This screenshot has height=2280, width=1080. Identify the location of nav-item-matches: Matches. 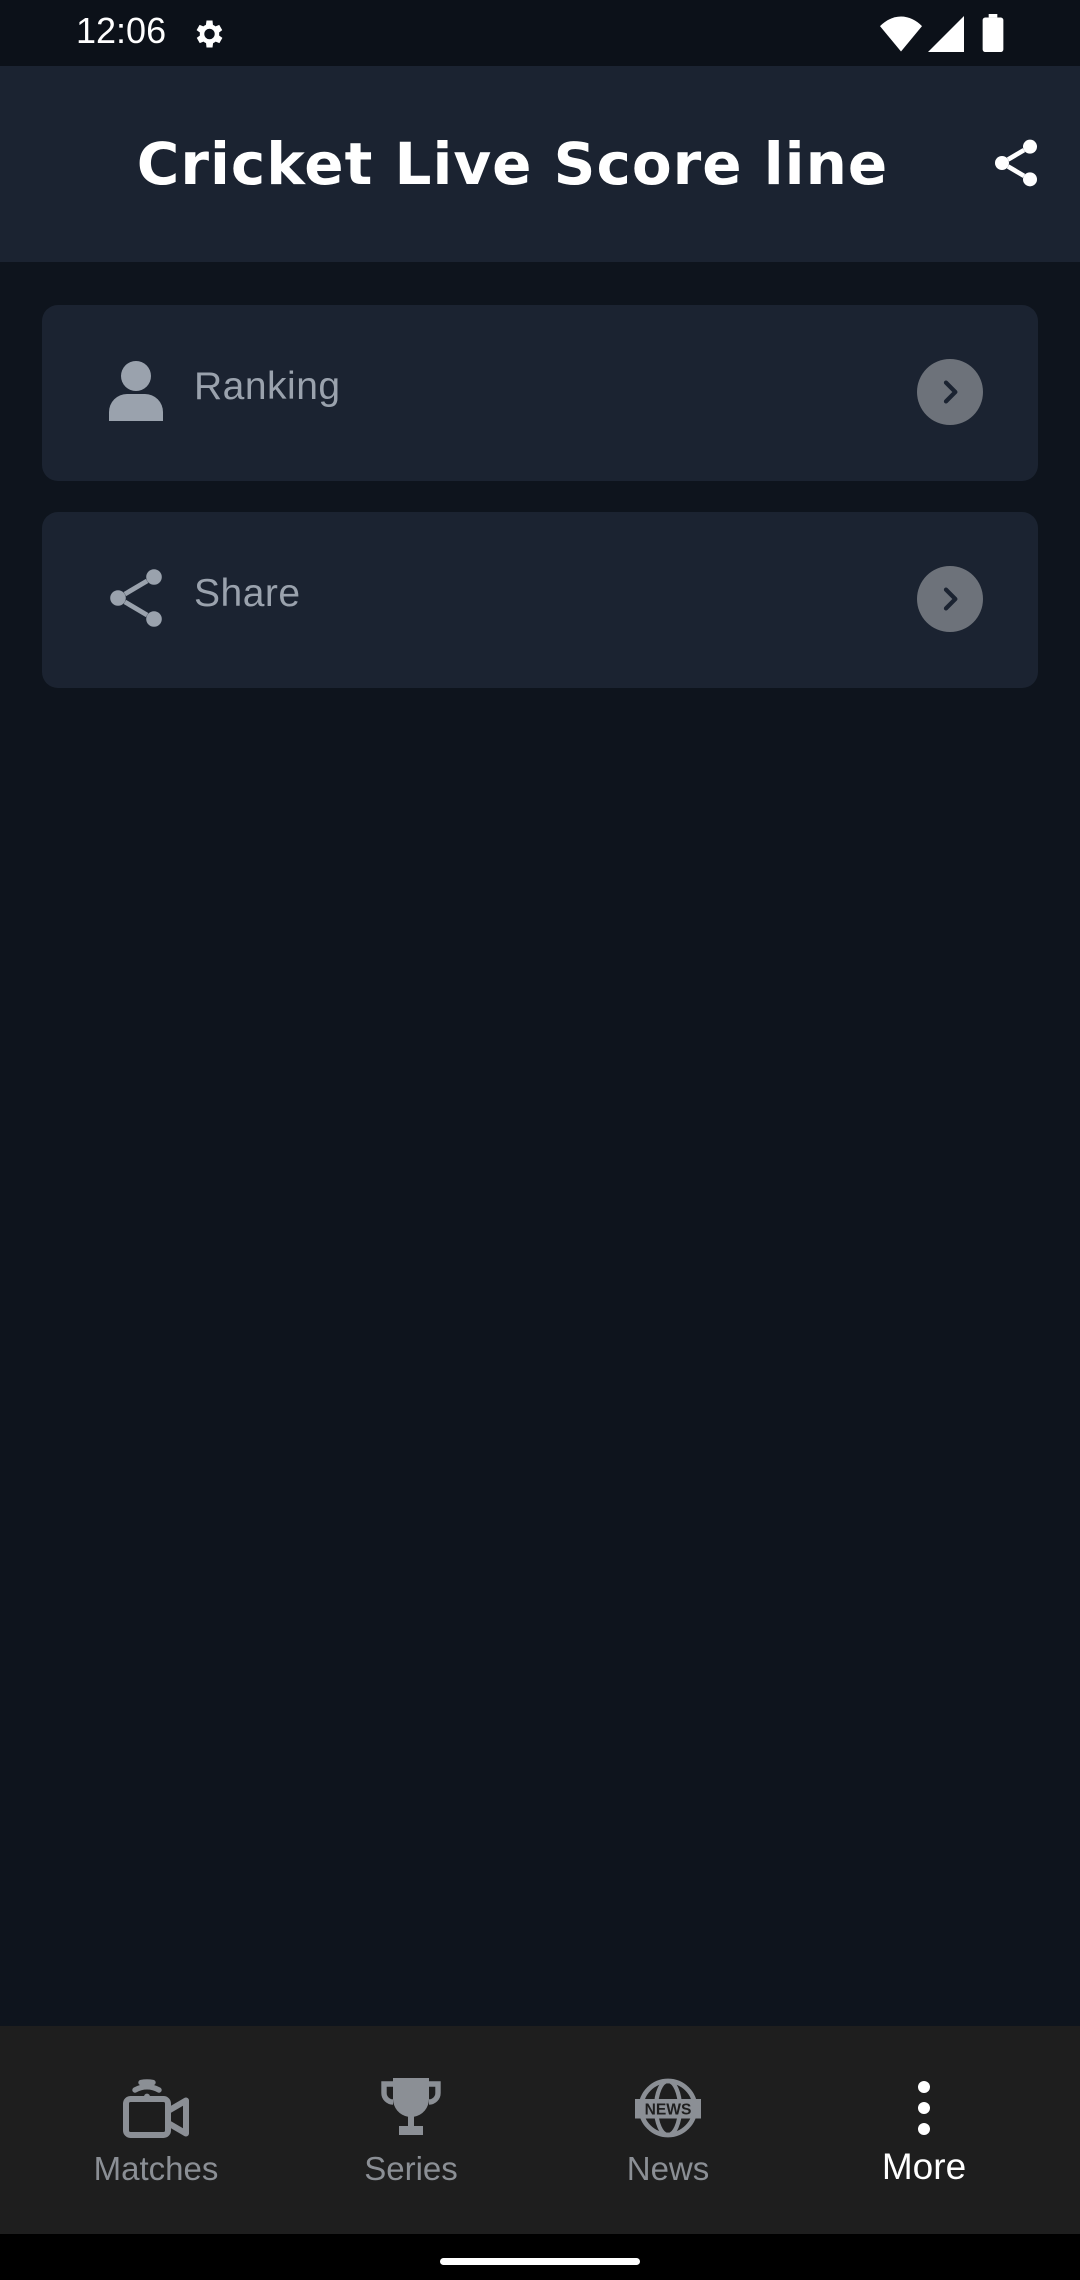
(156, 2130).